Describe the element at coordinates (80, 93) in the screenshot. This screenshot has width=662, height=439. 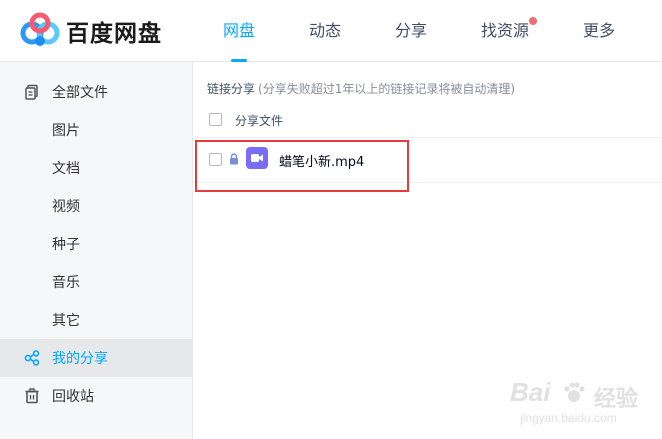
I see `sidebar-item-label: 全部文件` at that location.